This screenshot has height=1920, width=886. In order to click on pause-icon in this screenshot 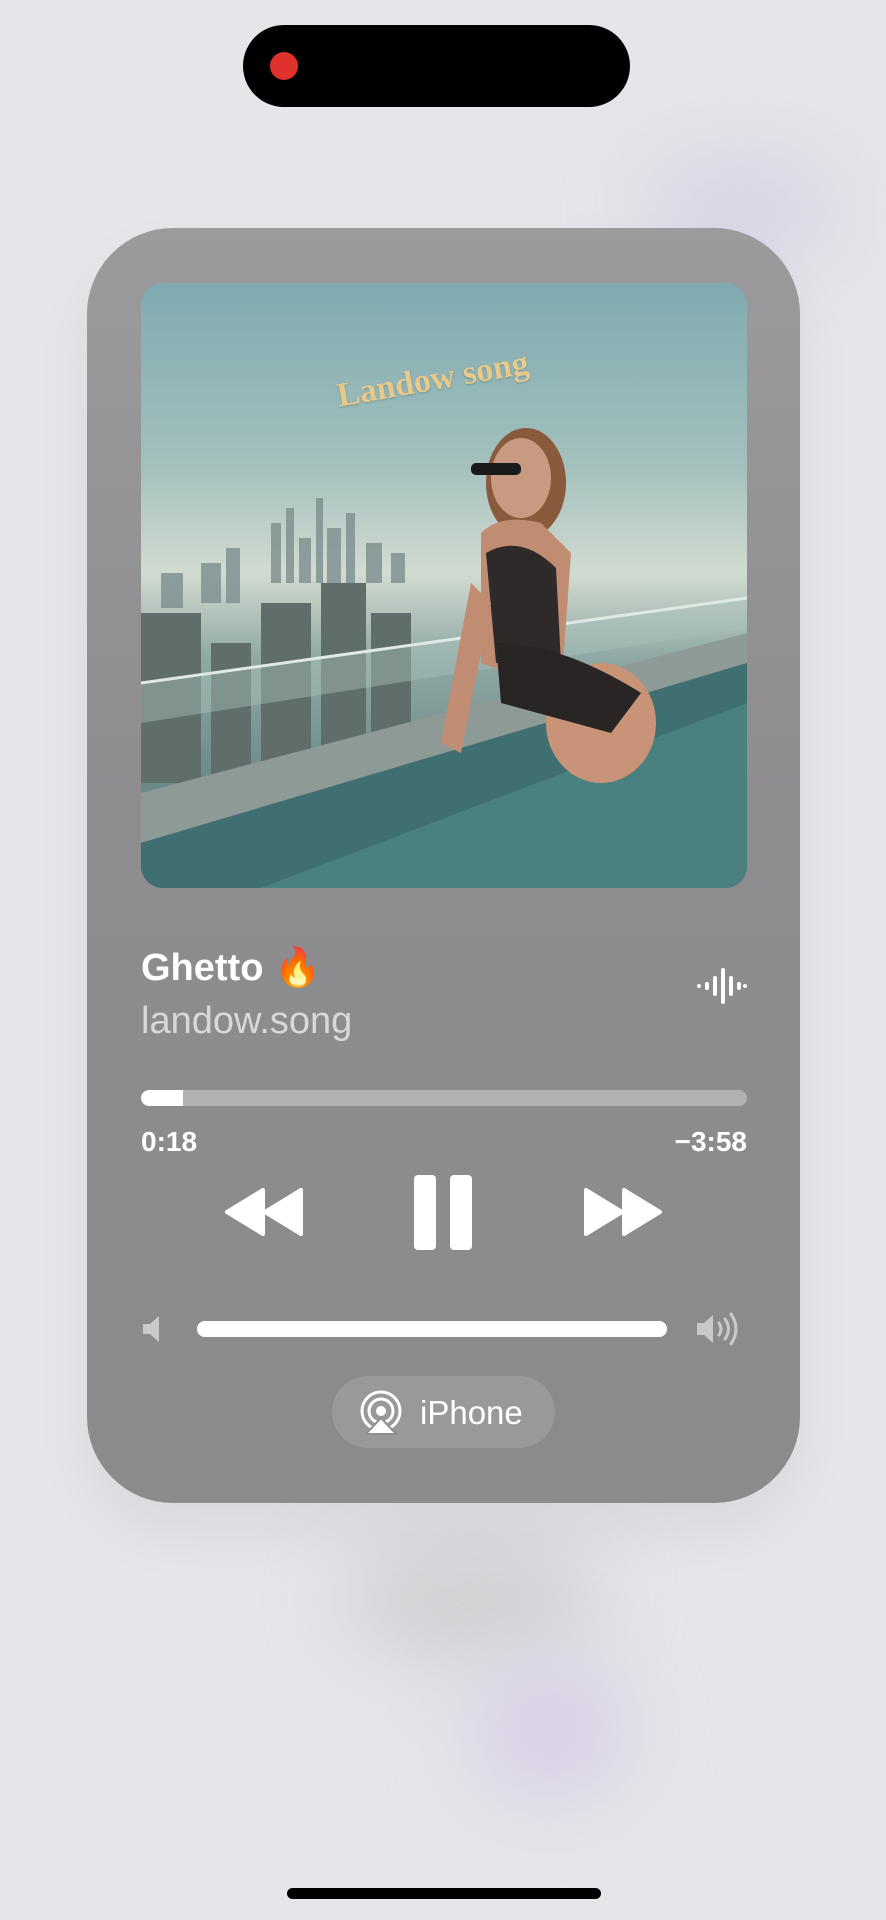, I will do `click(443, 1212)`.